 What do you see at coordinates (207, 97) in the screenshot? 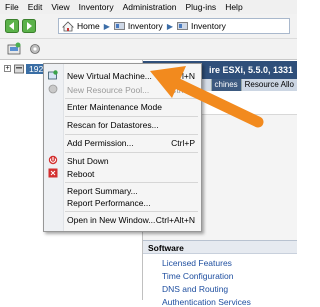
I see `pointer-arrow-icon` at bounding box center [207, 97].